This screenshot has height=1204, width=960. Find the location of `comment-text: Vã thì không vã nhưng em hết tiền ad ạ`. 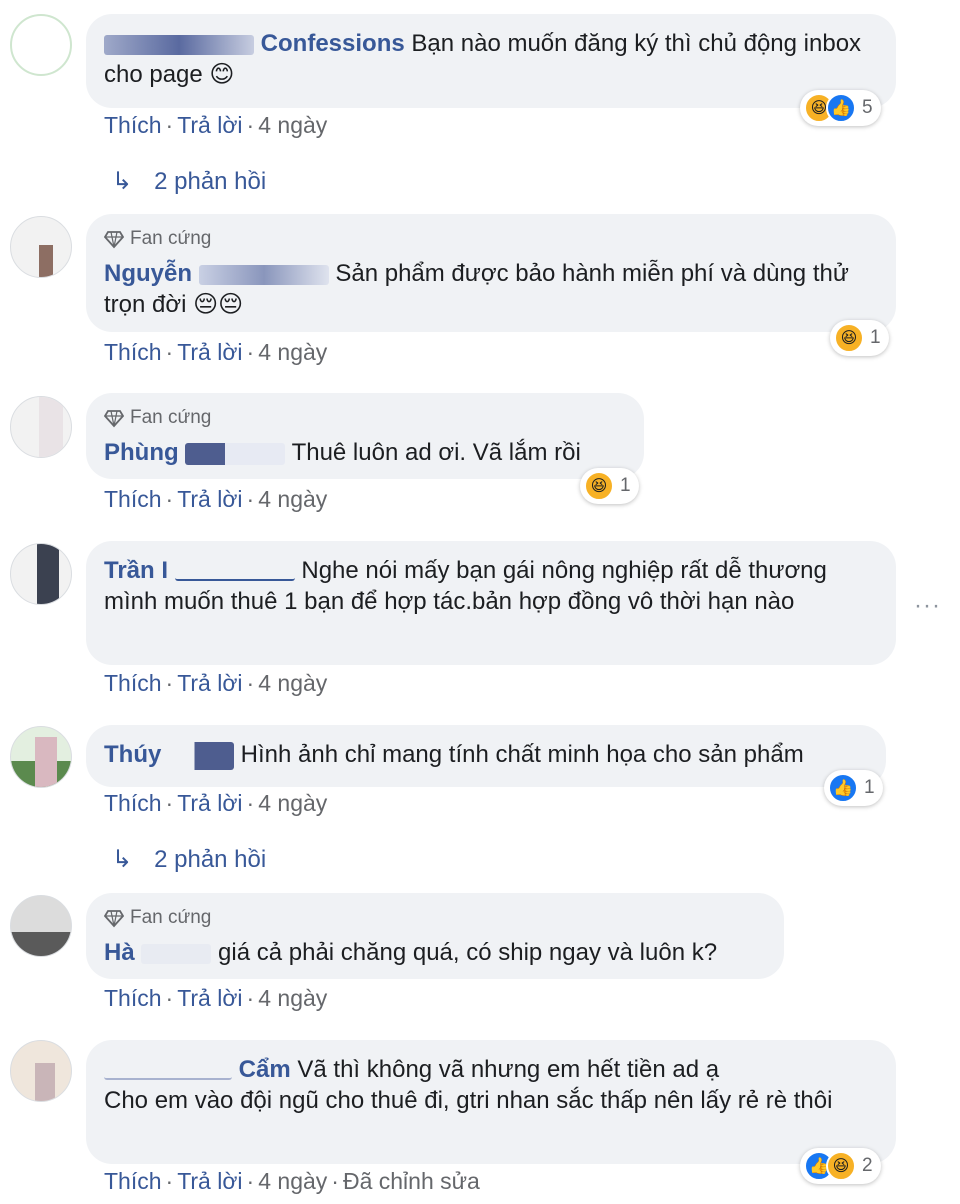

comment-text: Vã thì không vã nhưng em hết tiền ad ạ is located at coordinates (508, 1069).